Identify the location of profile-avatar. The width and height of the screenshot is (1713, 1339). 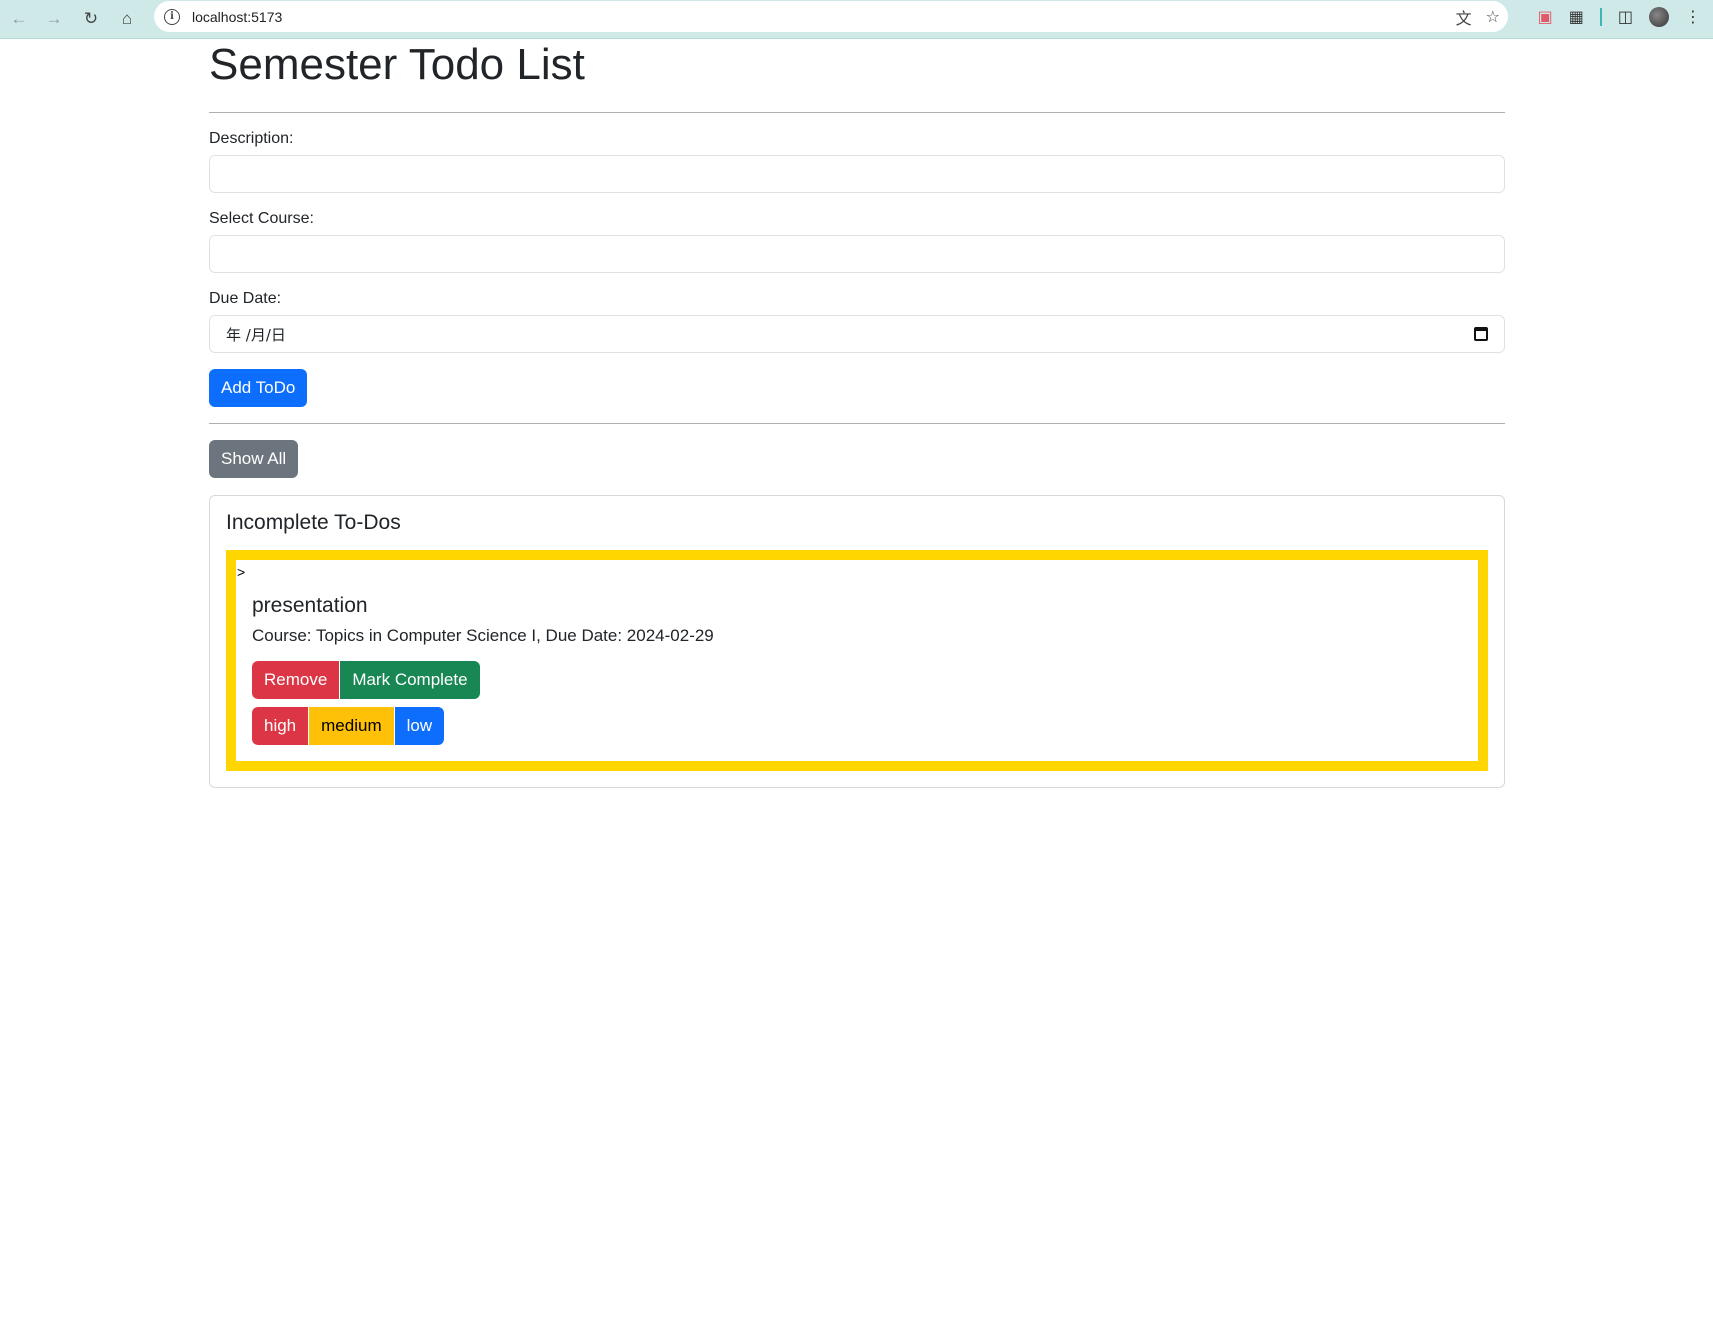
(1659, 16).